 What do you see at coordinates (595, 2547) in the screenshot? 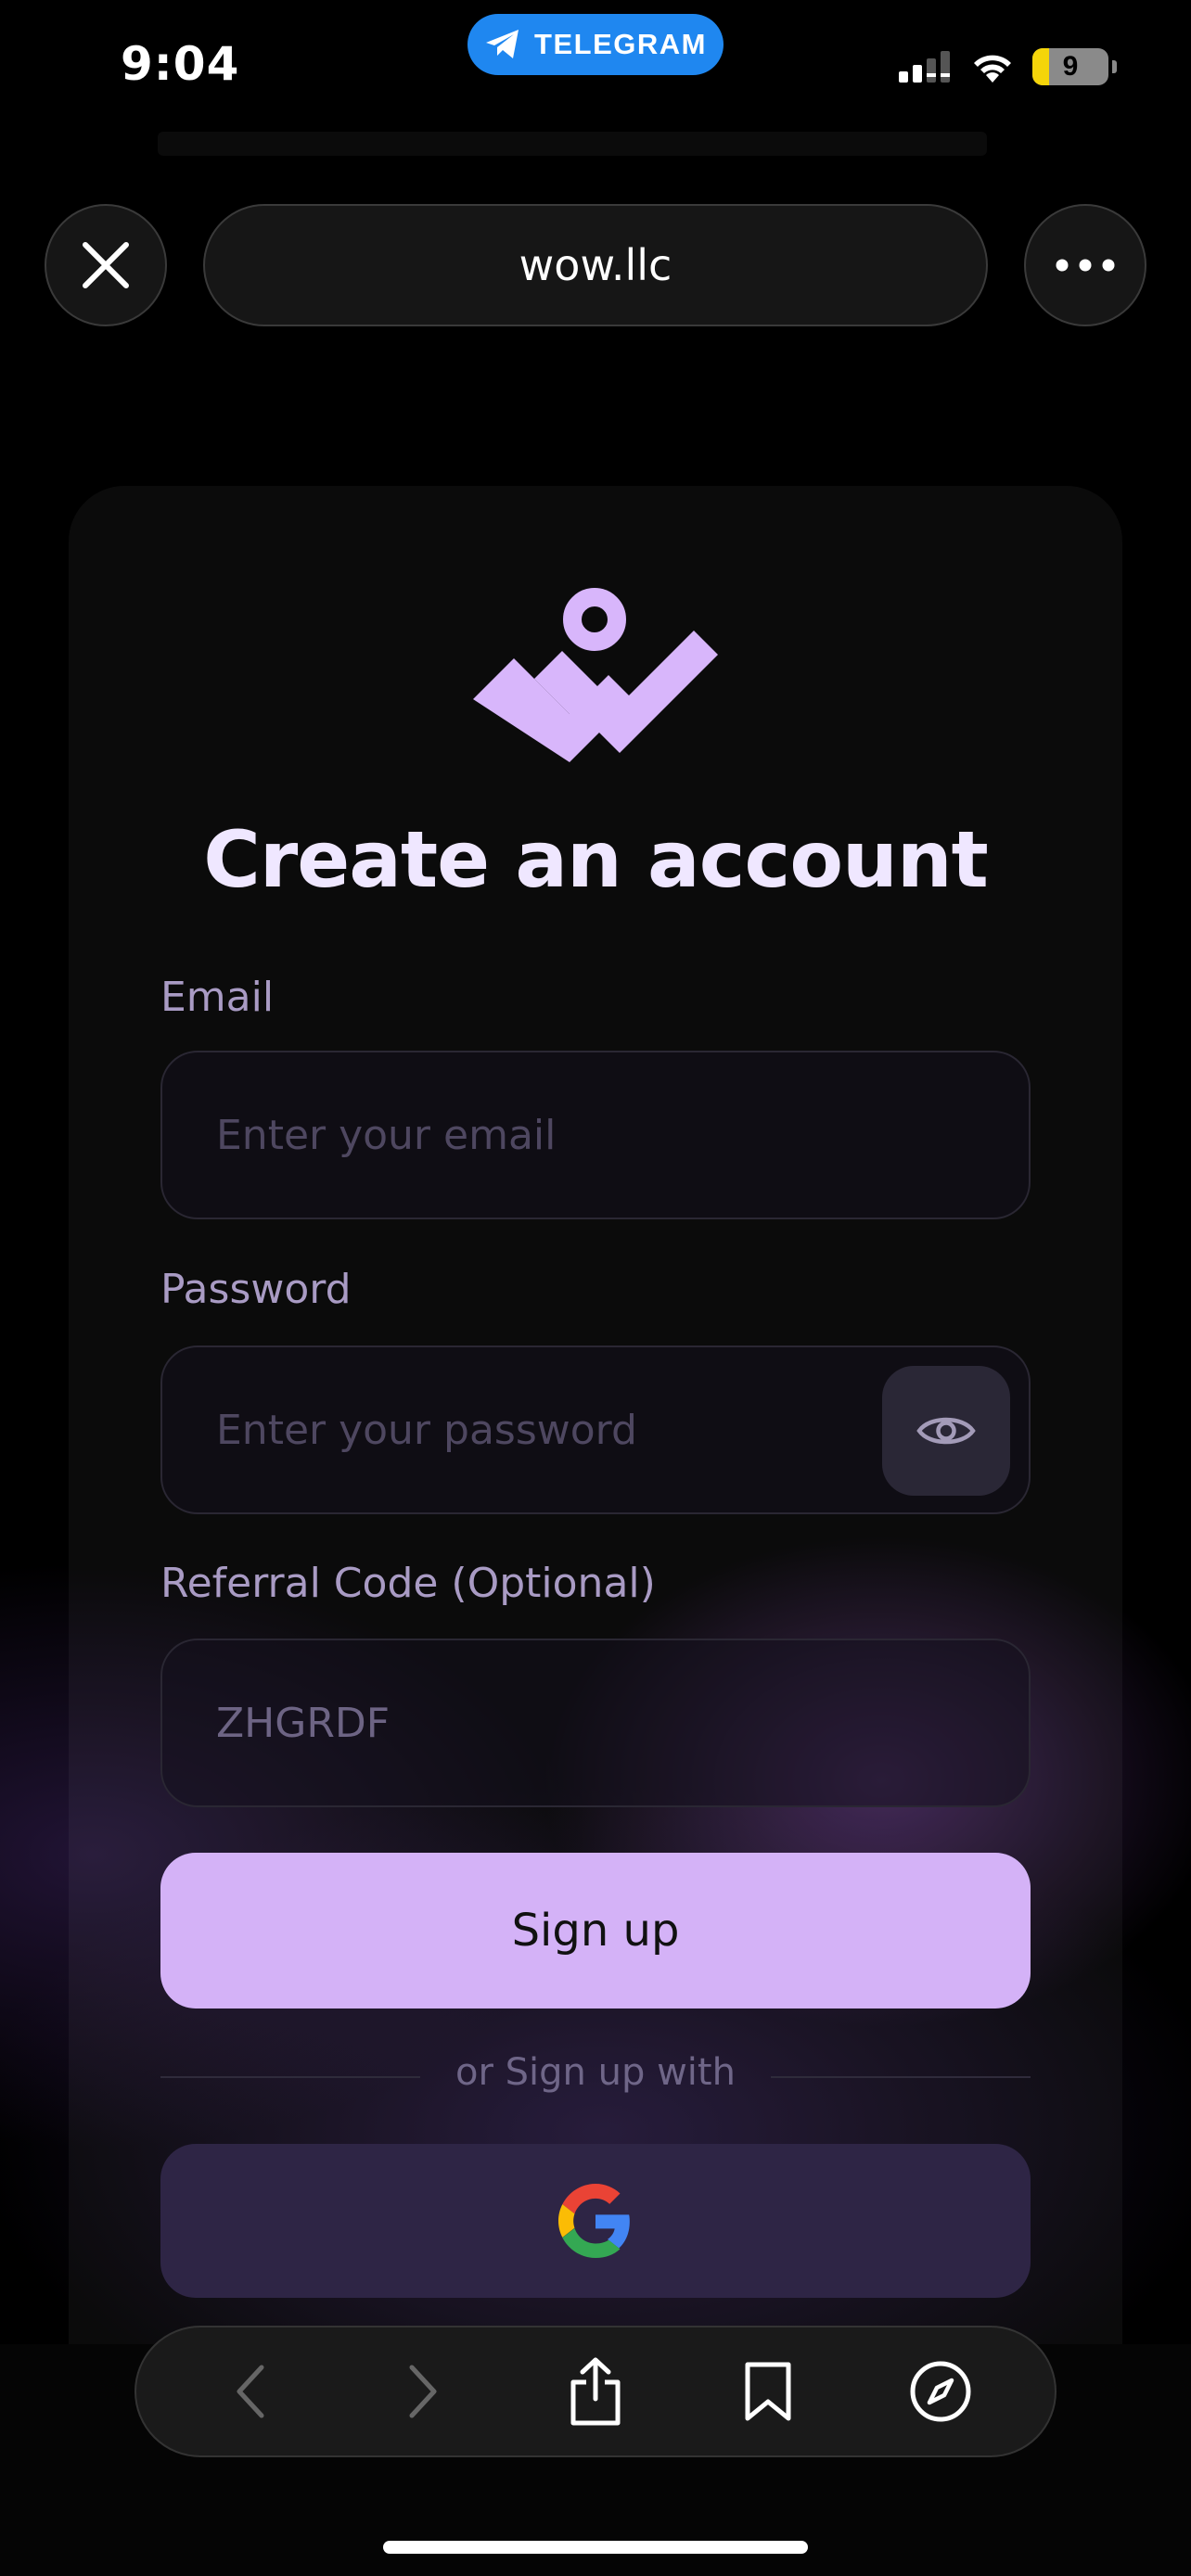
I see `home-indicator` at bounding box center [595, 2547].